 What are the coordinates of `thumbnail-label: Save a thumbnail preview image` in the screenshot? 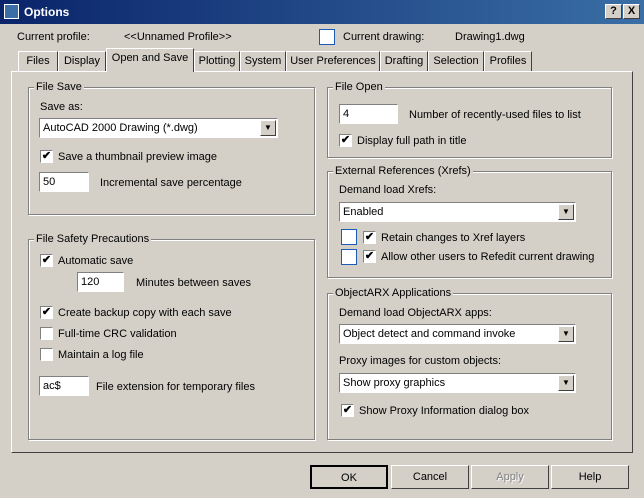 It's located at (137, 157).